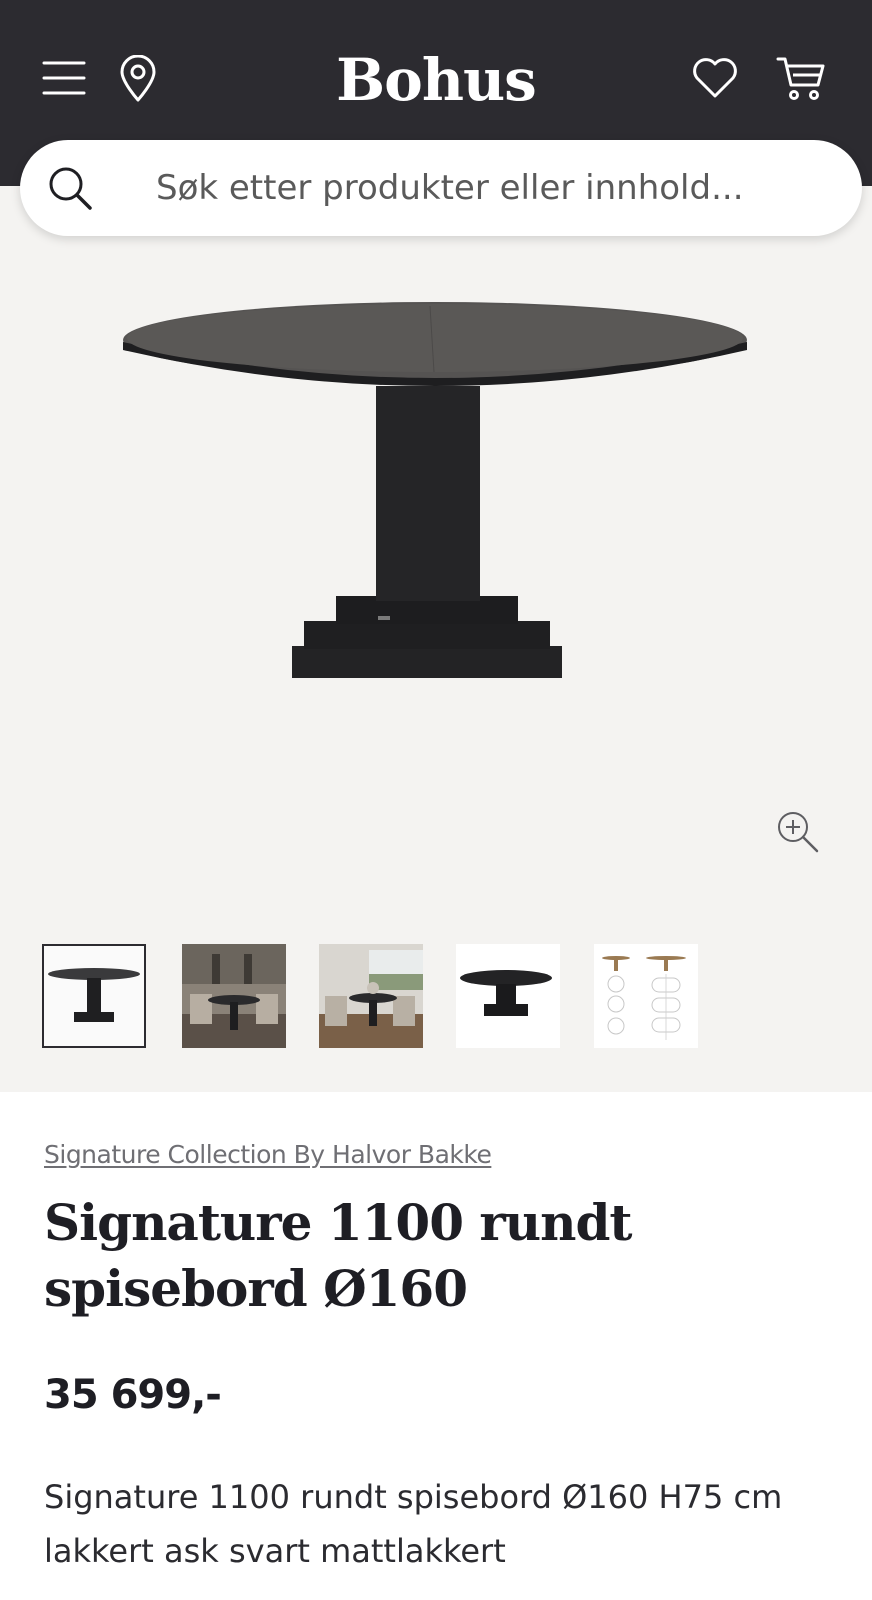  What do you see at coordinates (436, 80) in the screenshot?
I see `logo: Bohus` at bounding box center [436, 80].